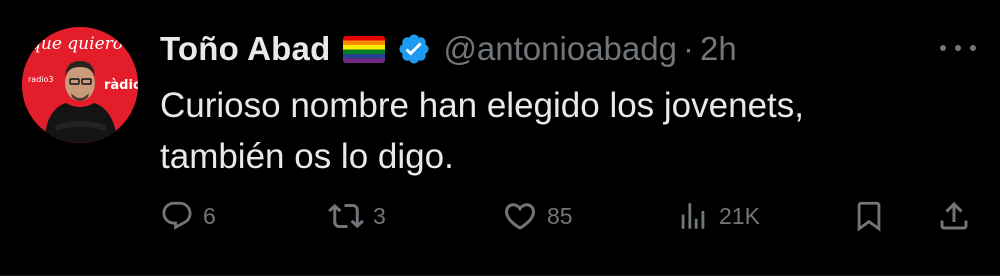  I want to click on tweet-header: Toño Abad @antonioabadg · 2h, so click(448, 49).